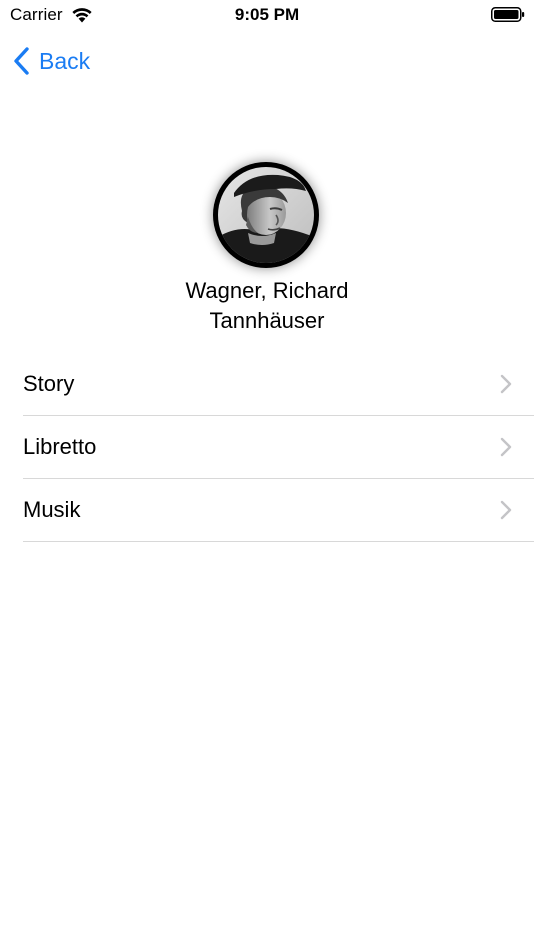  I want to click on status-bar: Carrier 9:05 PM, so click(267, 15).